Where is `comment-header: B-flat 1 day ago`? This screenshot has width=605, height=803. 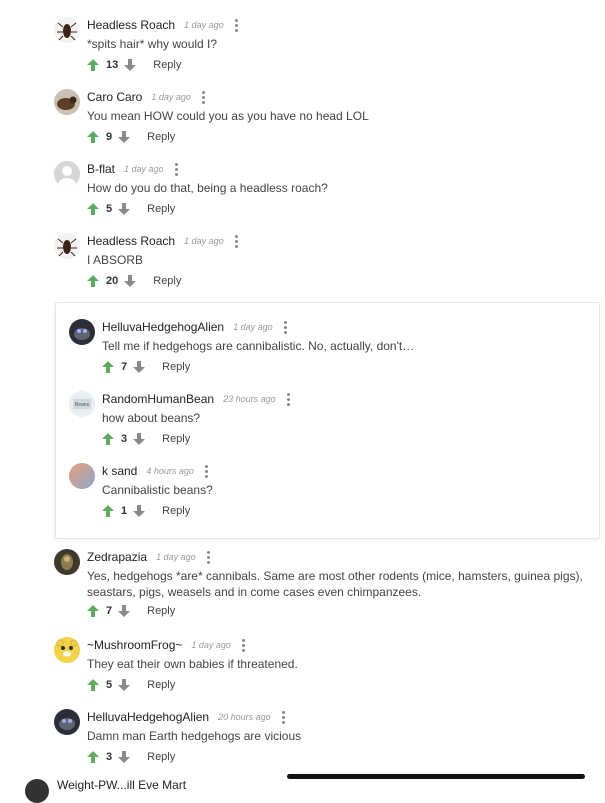 comment-header: B-flat 1 day ago is located at coordinates (132, 169).